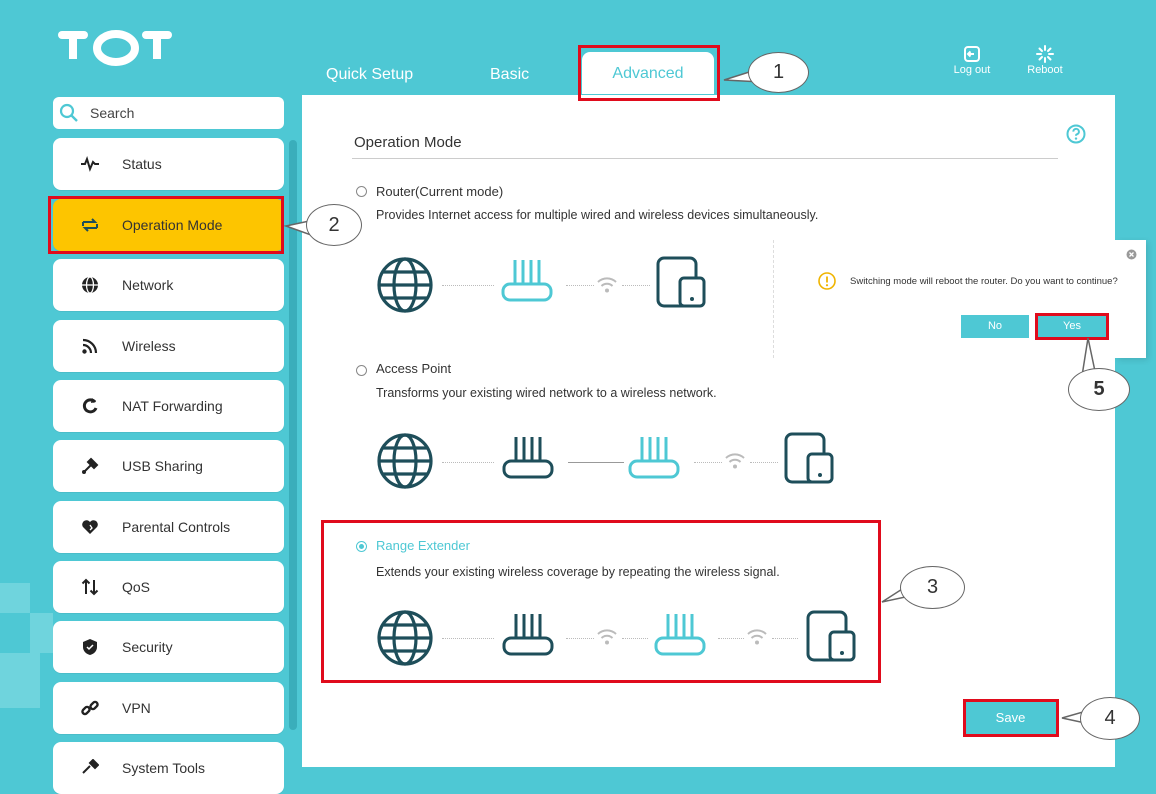 The width and height of the screenshot is (1156, 794). Describe the element at coordinates (90, 527) in the screenshot. I see `heart-icon` at that location.